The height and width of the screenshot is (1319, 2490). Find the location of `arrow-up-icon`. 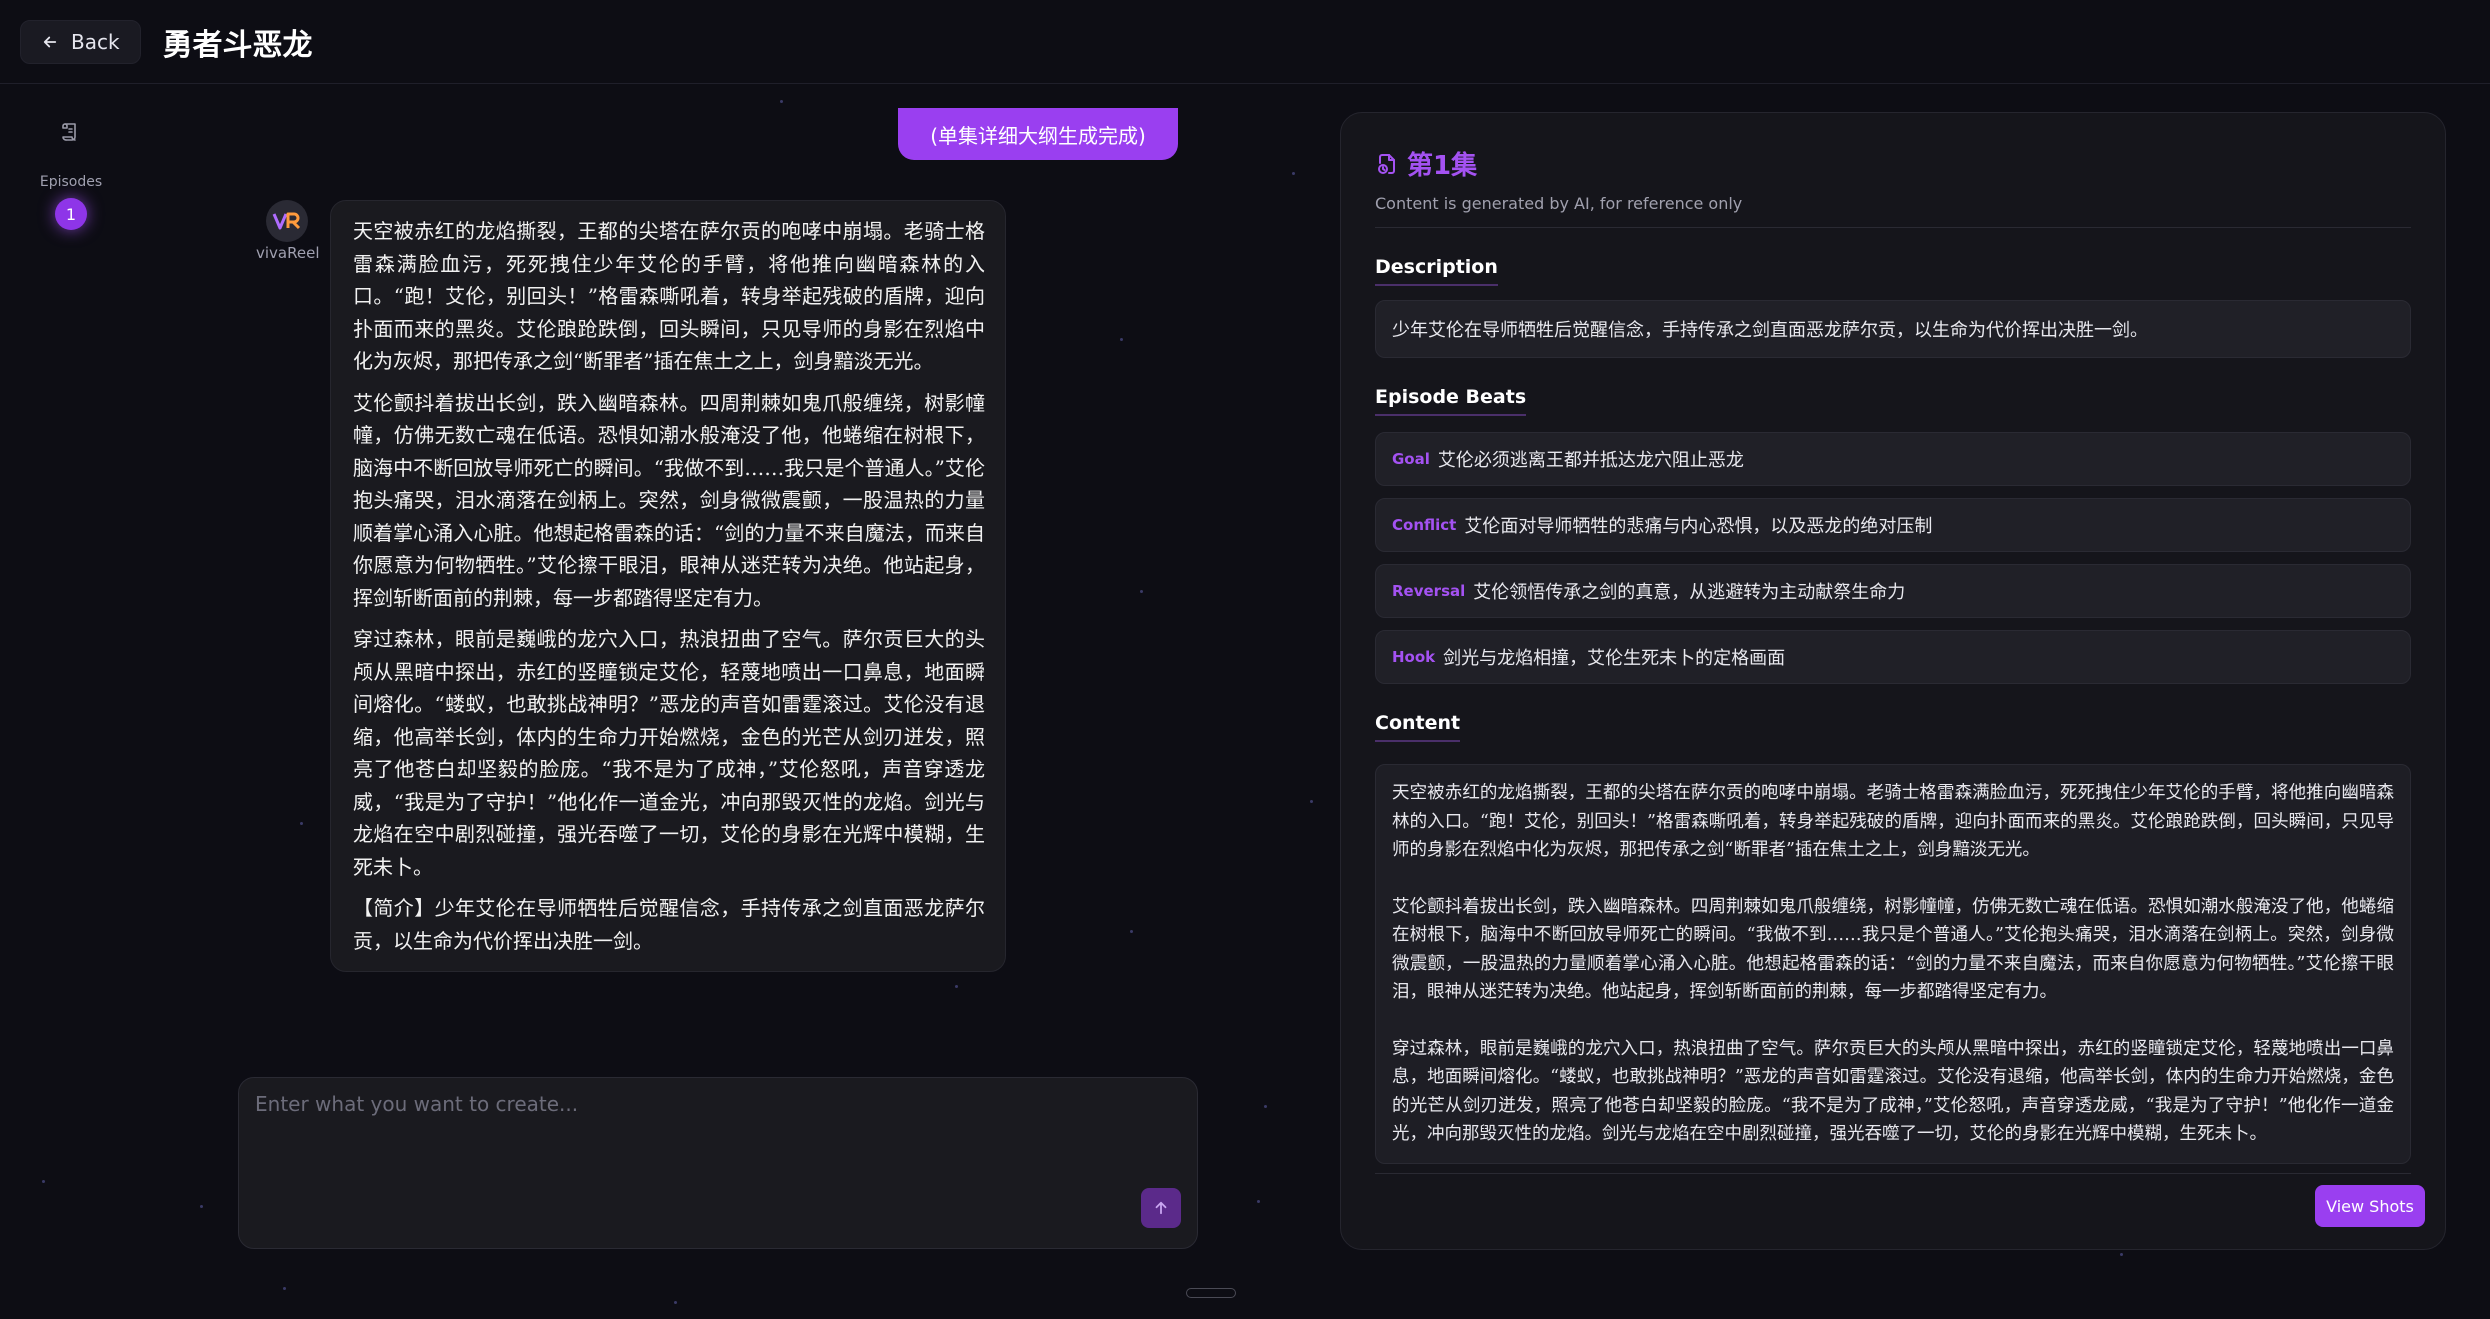

arrow-up-icon is located at coordinates (1161, 1208).